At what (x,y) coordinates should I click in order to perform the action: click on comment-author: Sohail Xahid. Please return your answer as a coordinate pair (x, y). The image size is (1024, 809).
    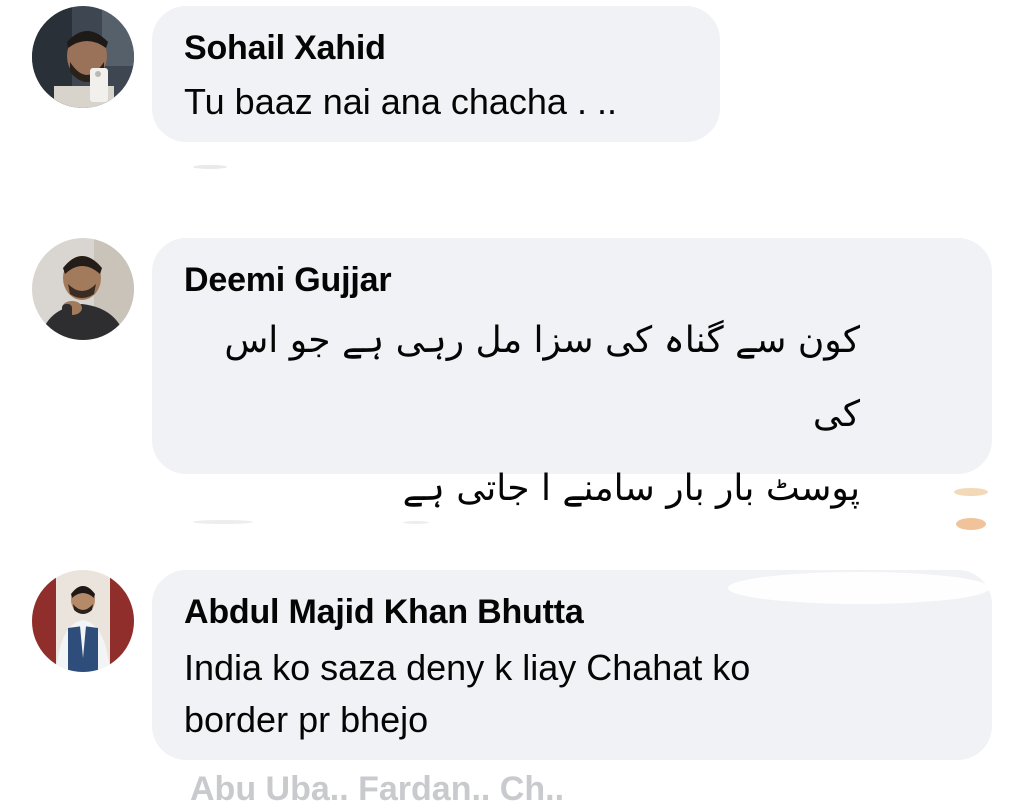
    Looking at the image, I should click on (436, 48).